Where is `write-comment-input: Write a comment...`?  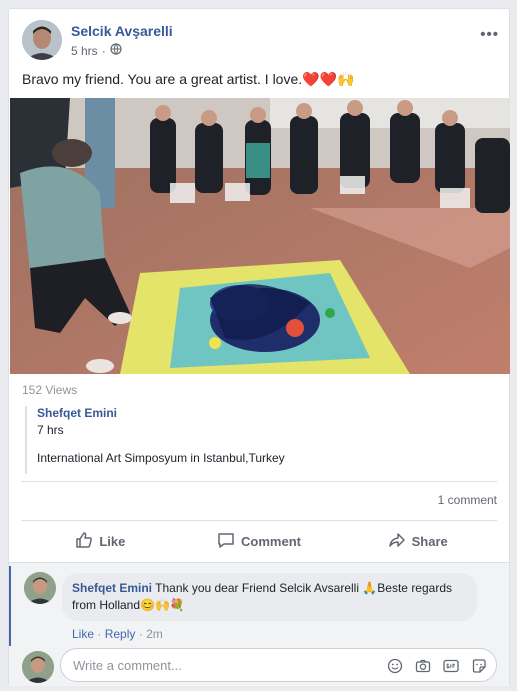 write-comment-input: Write a comment... is located at coordinates (278, 665).